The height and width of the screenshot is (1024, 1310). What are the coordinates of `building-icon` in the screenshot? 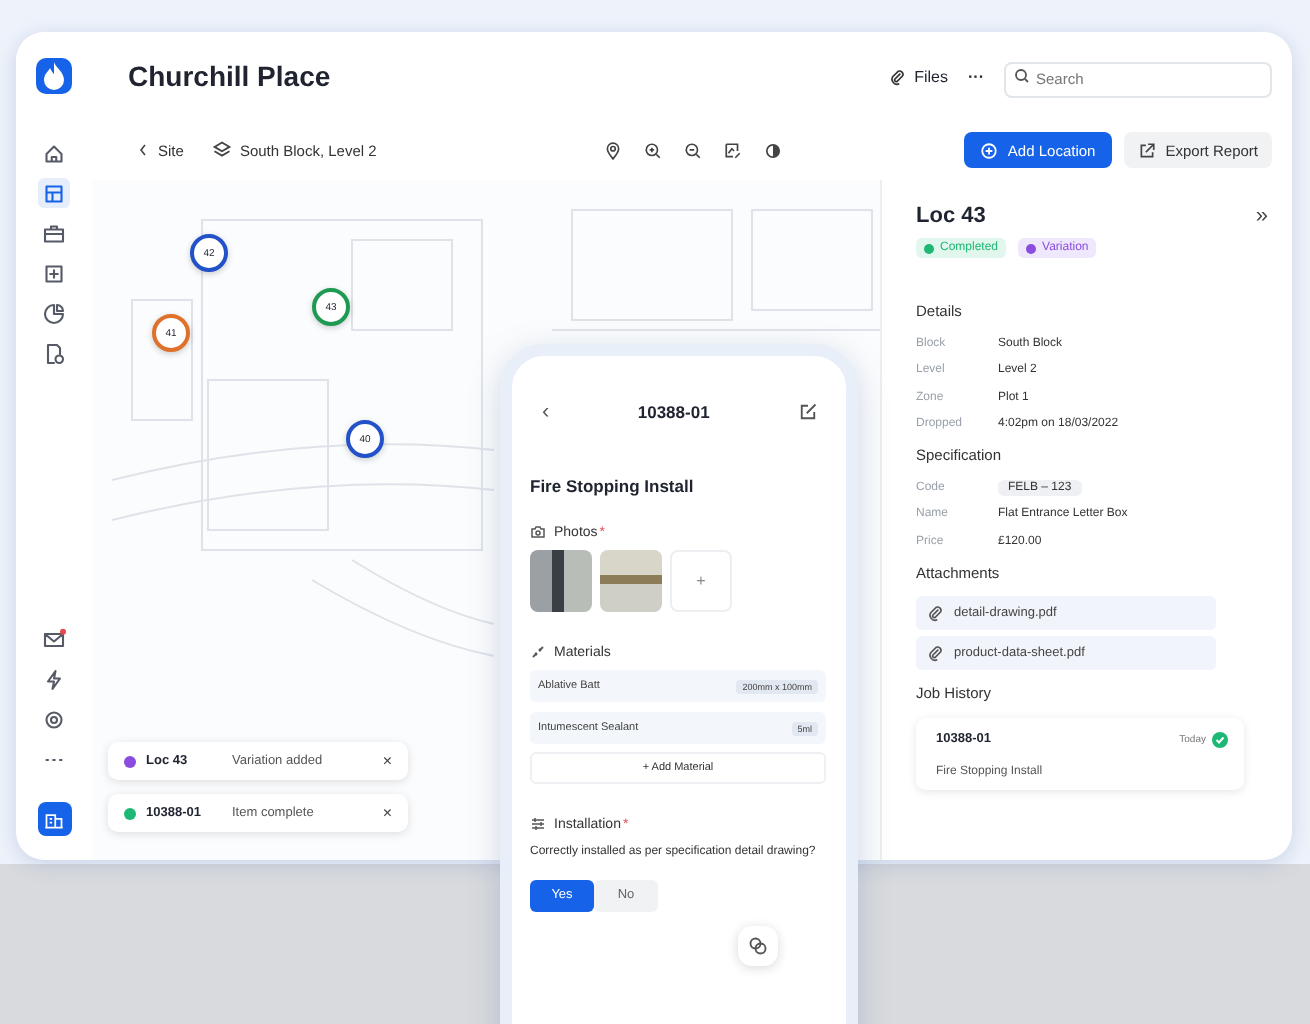 It's located at (54, 819).